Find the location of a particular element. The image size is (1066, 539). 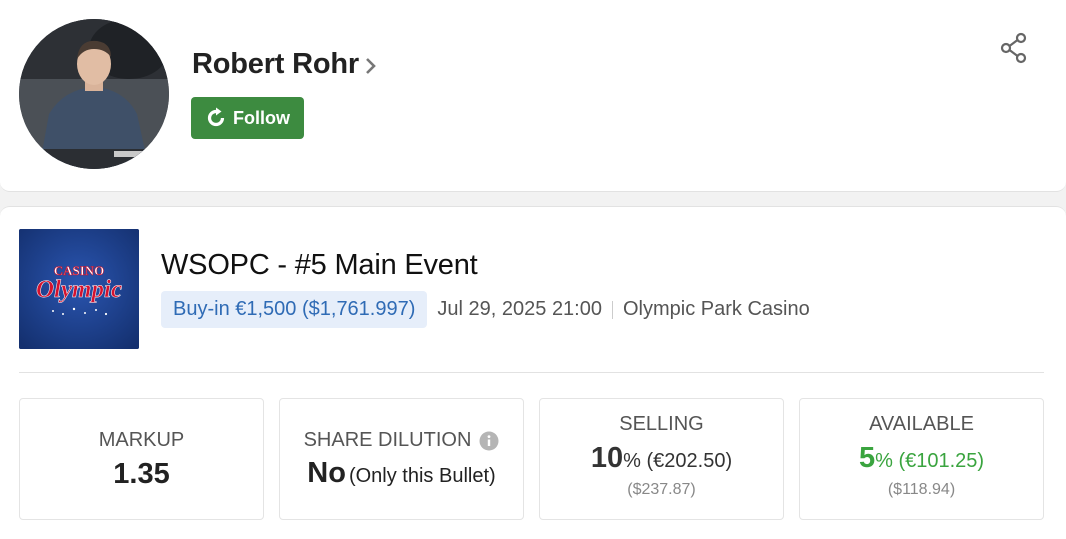

share-dilution-note: (Only this Bullet) is located at coordinates (422, 476).